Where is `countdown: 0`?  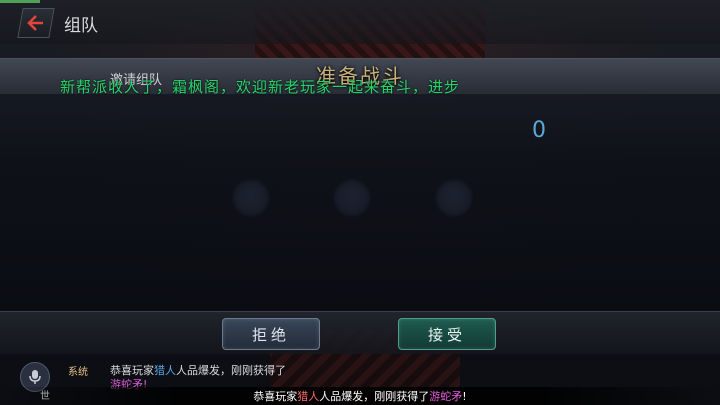
countdown: 0 is located at coordinates (539, 130).